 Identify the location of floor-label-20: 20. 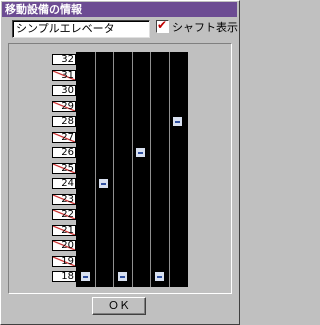
(64, 245).